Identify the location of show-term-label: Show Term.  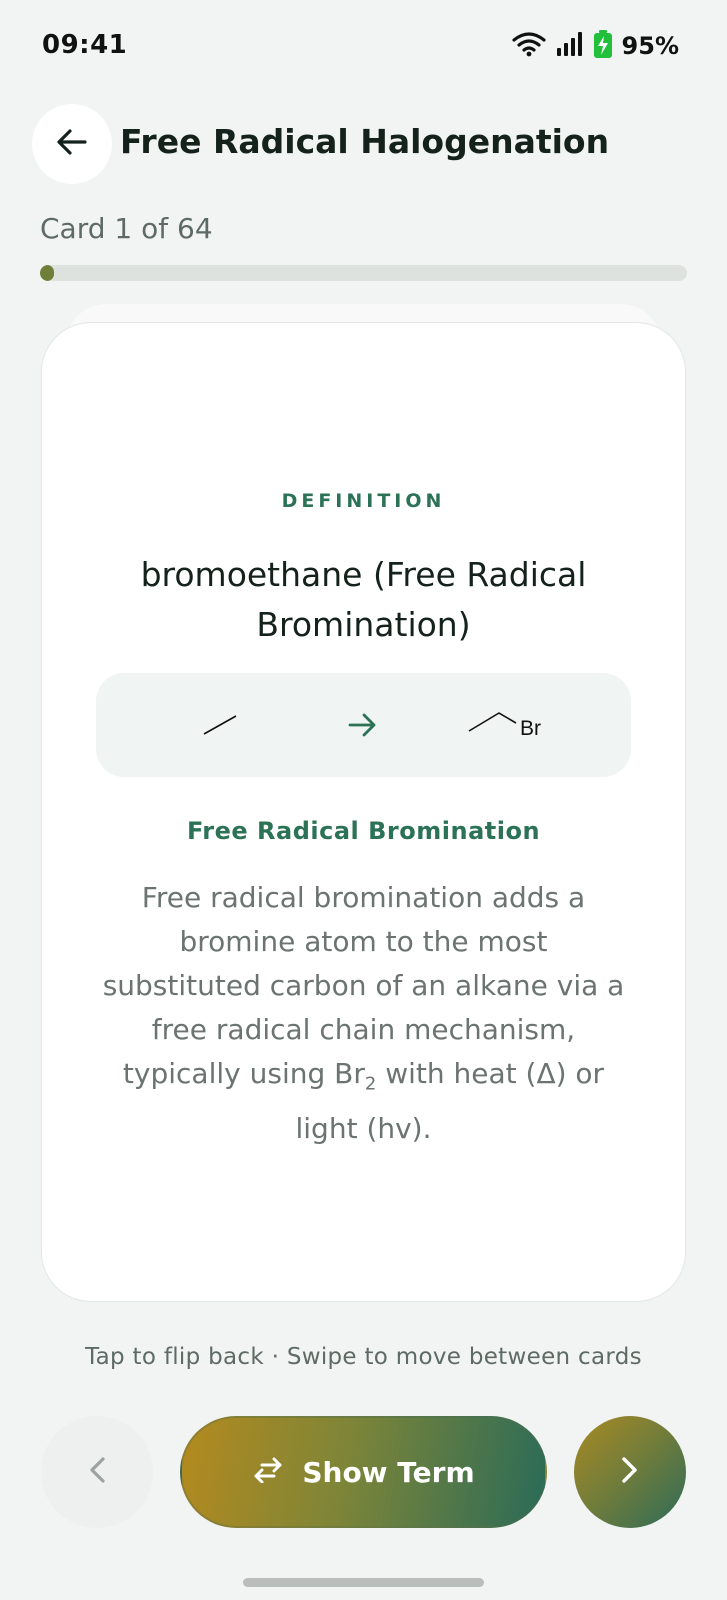
(388, 1472).